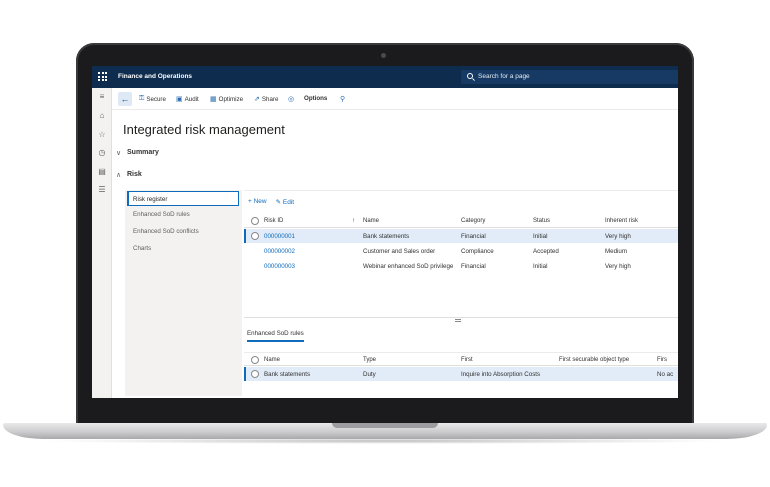  Describe the element at coordinates (191, 99) in the screenshot. I see `audit-label: Audit` at that location.